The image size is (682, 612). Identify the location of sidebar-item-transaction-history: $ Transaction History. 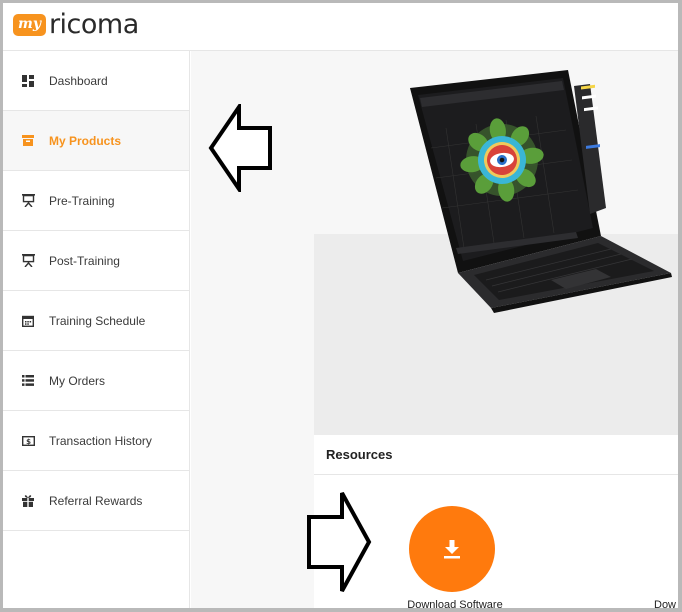
(96, 441).